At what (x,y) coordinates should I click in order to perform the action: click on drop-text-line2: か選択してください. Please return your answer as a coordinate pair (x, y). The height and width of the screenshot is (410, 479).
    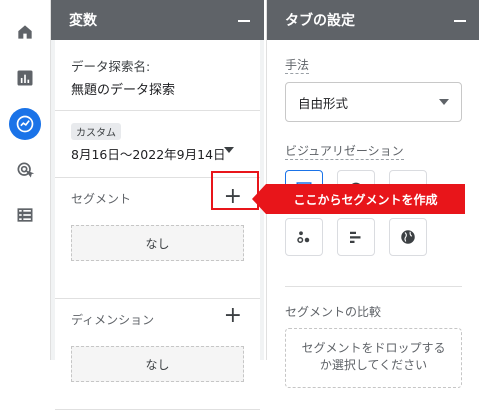
    Looking at the image, I should click on (373, 365).